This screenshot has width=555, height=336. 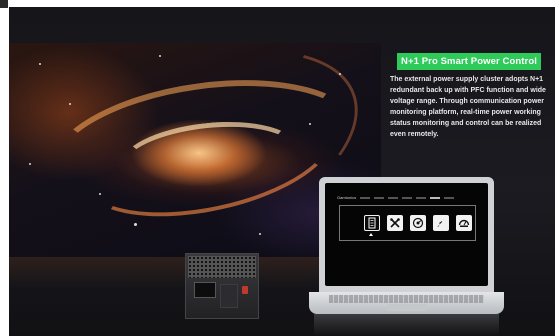 I want to click on laptop: Gamtonics, so click(x=406, y=234).